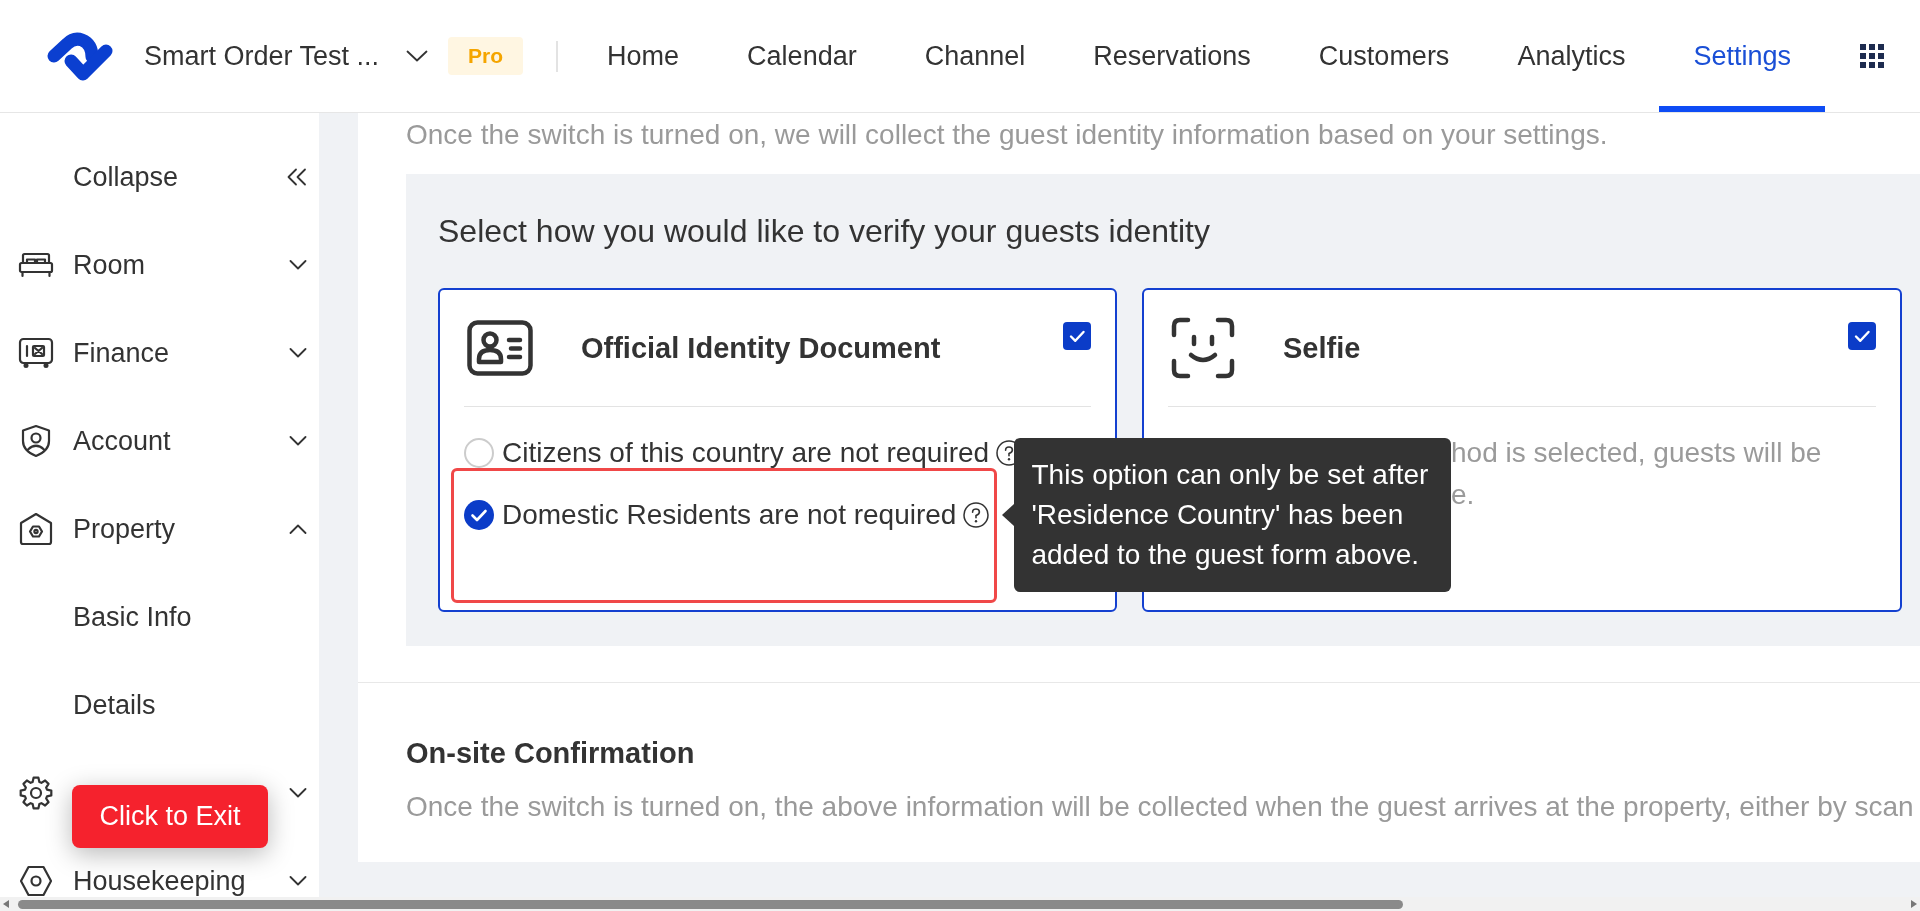  I want to click on sidebar-item: Room, so click(159, 265).